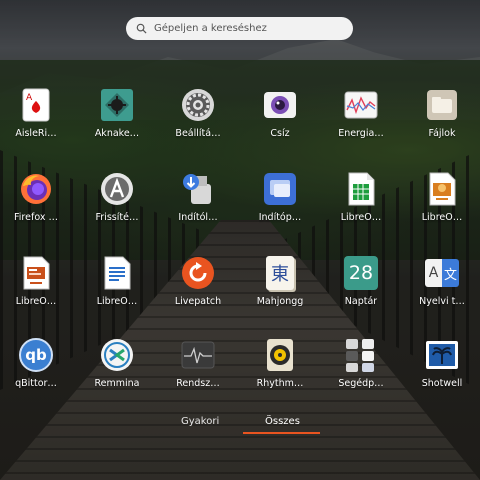 Image resolution: width=480 pixels, height=480 pixels. What do you see at coordinates (36, 273) in the screenshot?
I see `libreoffice-presentation-icon` at bounding box center [36, 273].